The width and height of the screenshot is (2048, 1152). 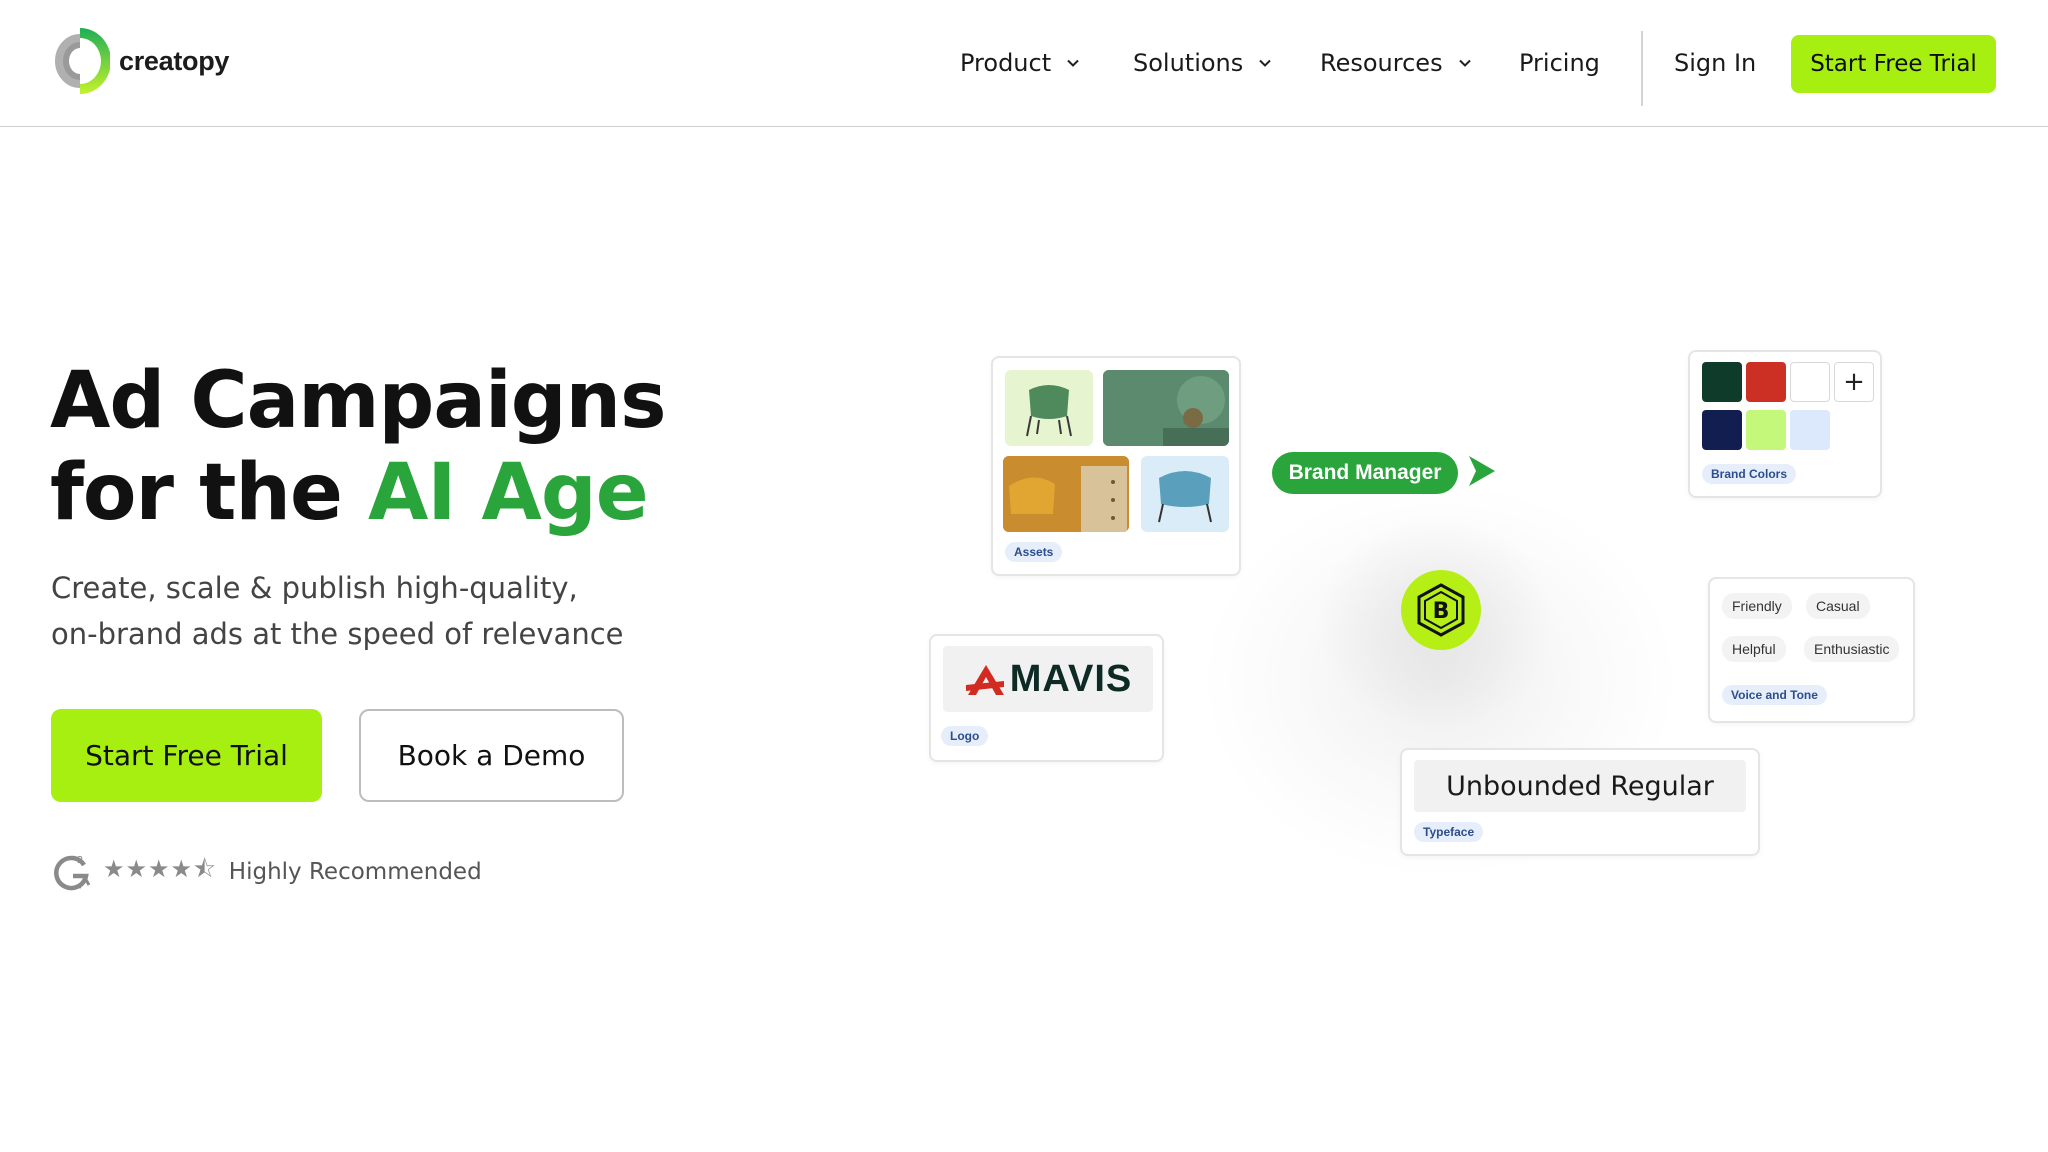 I want to click on hero-title-line2: for the AI Age, so click(x=358, y=493).